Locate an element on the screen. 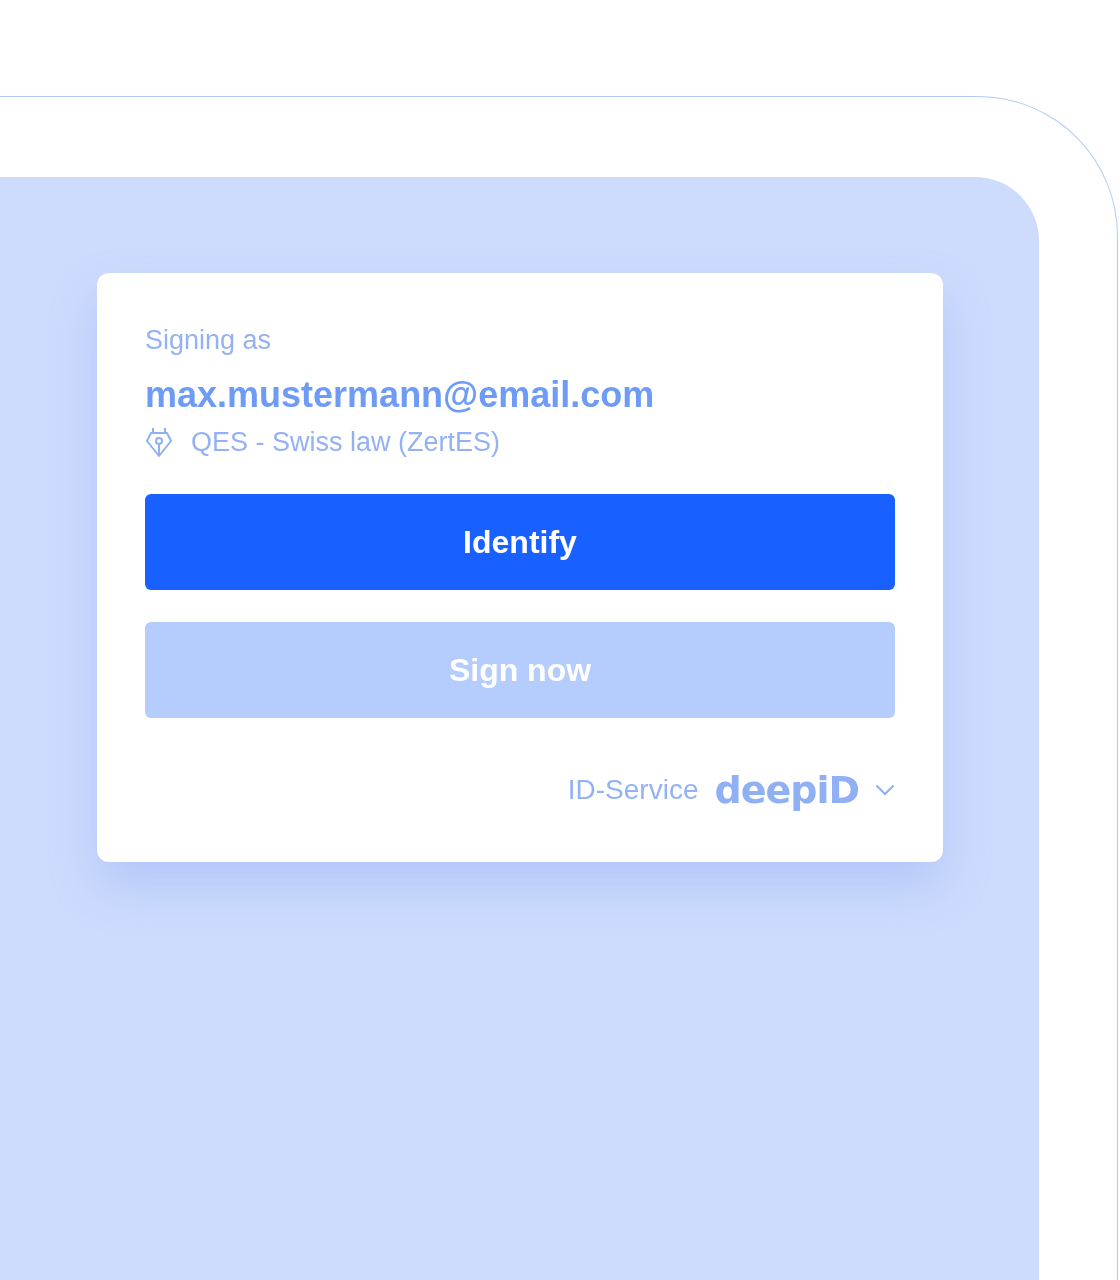  signature-type: QES - Swiss law (ZertES) is located at coordinates (346, 442).